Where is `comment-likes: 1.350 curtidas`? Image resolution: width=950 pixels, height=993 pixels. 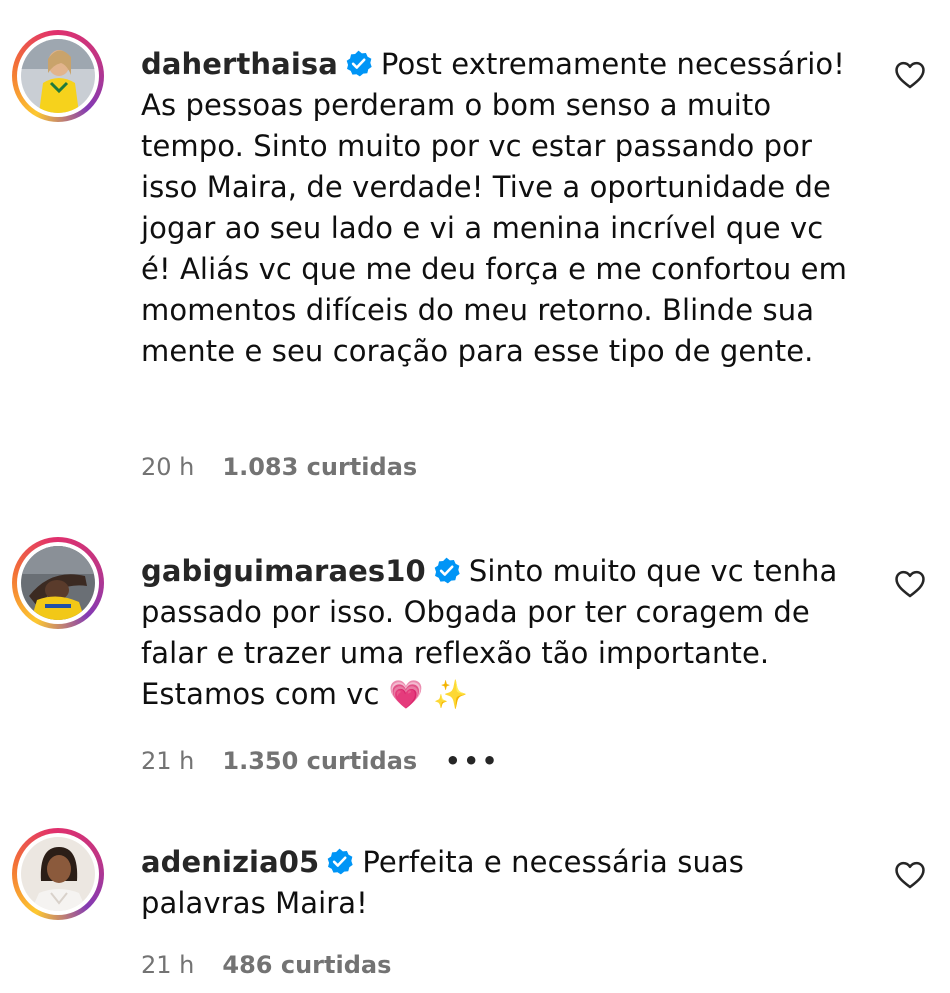
comment-likes: 1.350 curtidas is located at coordinates (319, 761).